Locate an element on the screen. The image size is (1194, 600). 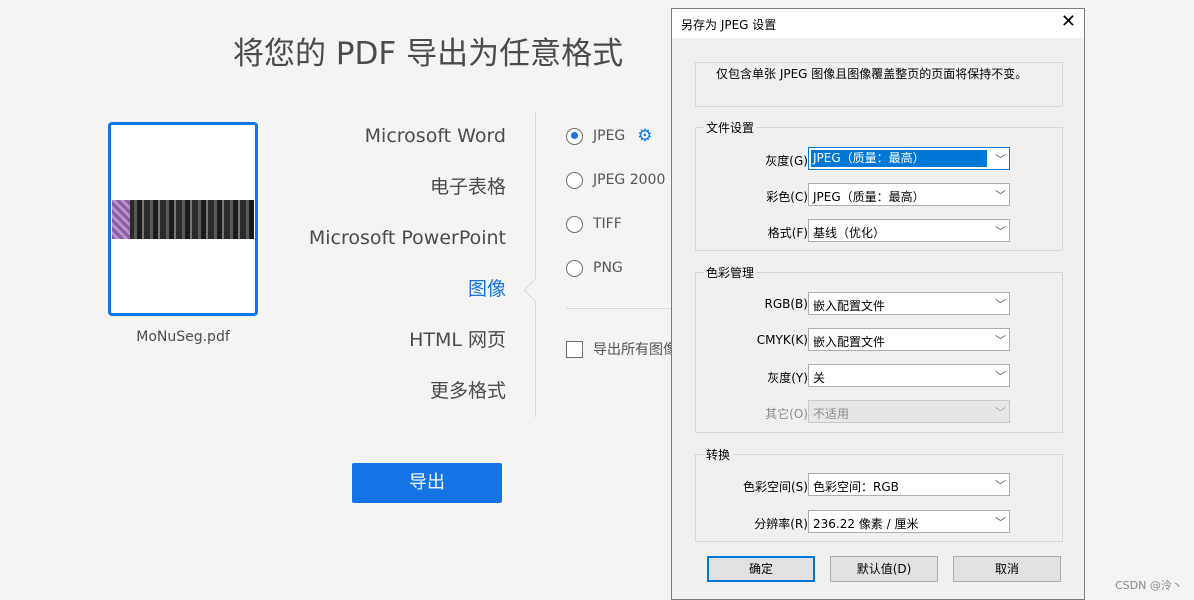
info-message: 仅包含单张 JPEG 图像且图像覆盖整页的页面将保持不变。 is located at coordinates (879, 84).